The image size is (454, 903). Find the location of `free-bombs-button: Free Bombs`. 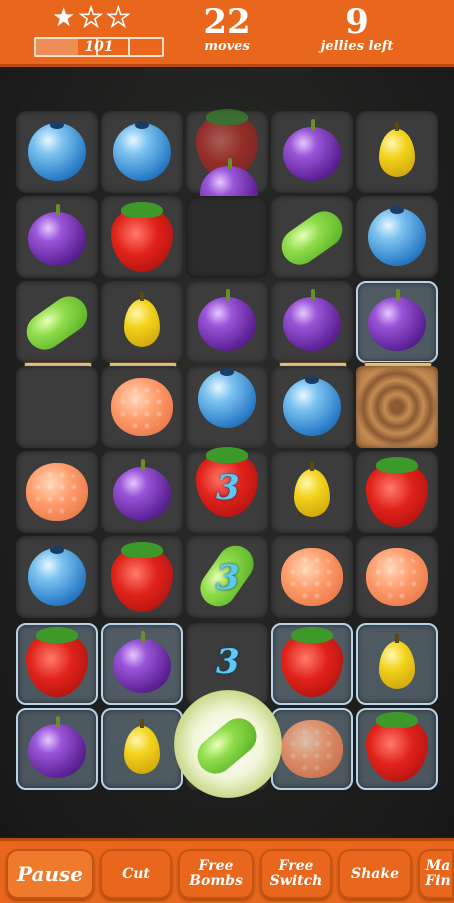

free-bombs-button: Free Bombs is located at coordinates (216, 874).